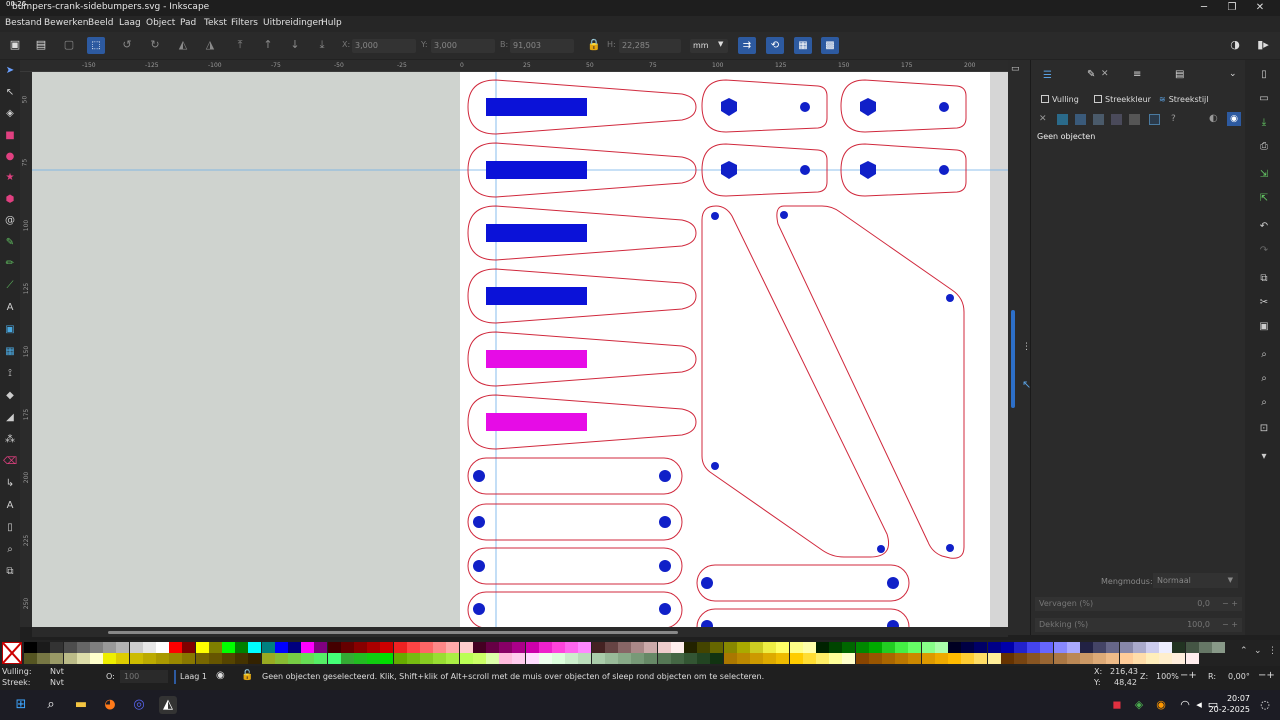 This screenshot has width=1280, height=720. What do you see at coordinates (10, 440) in the screenshot?
I see `spray-tool-icon: ⁂` at bounding box center [10, 440].